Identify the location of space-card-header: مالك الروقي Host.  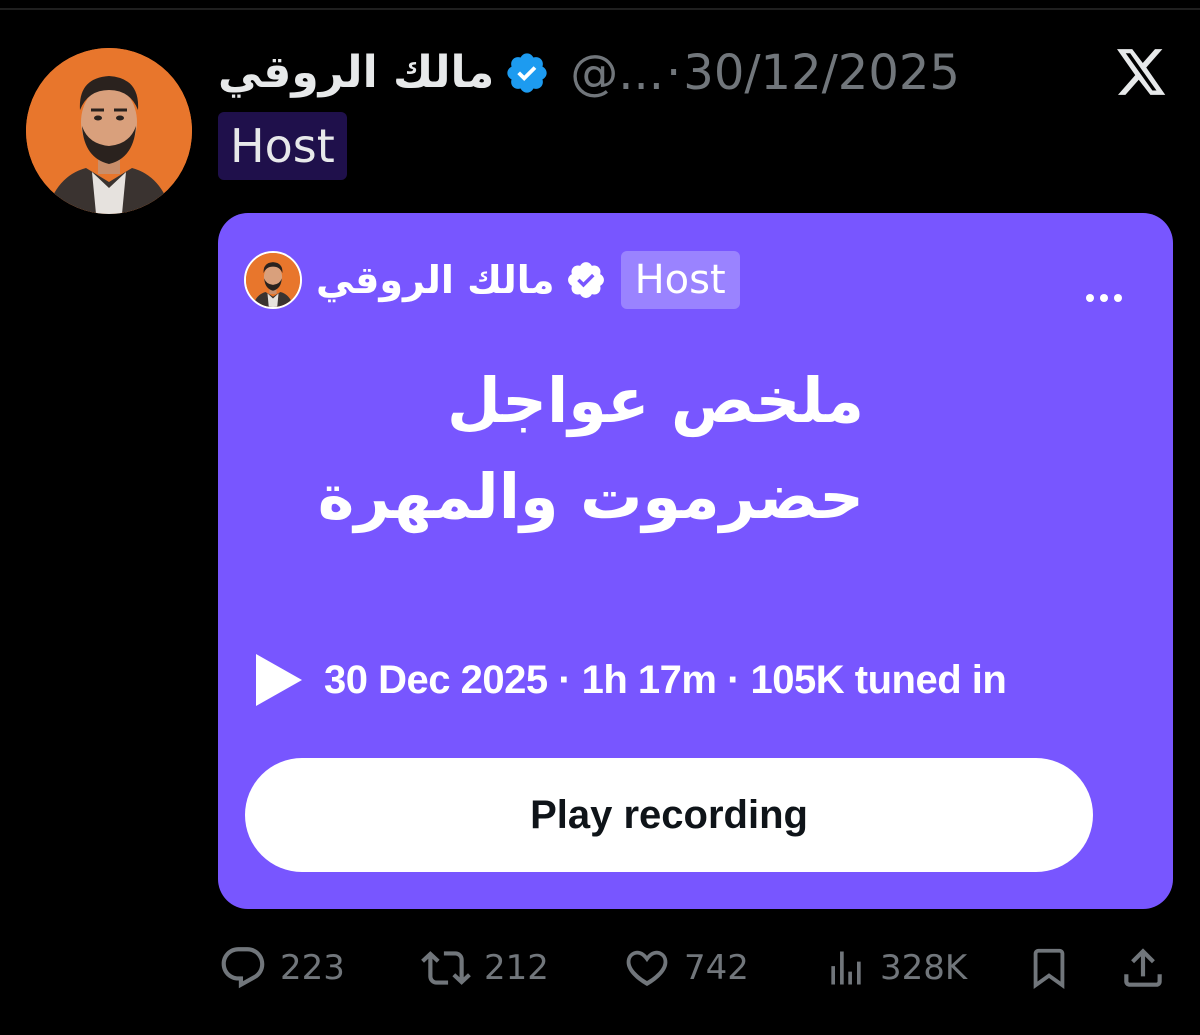
(492, 280).